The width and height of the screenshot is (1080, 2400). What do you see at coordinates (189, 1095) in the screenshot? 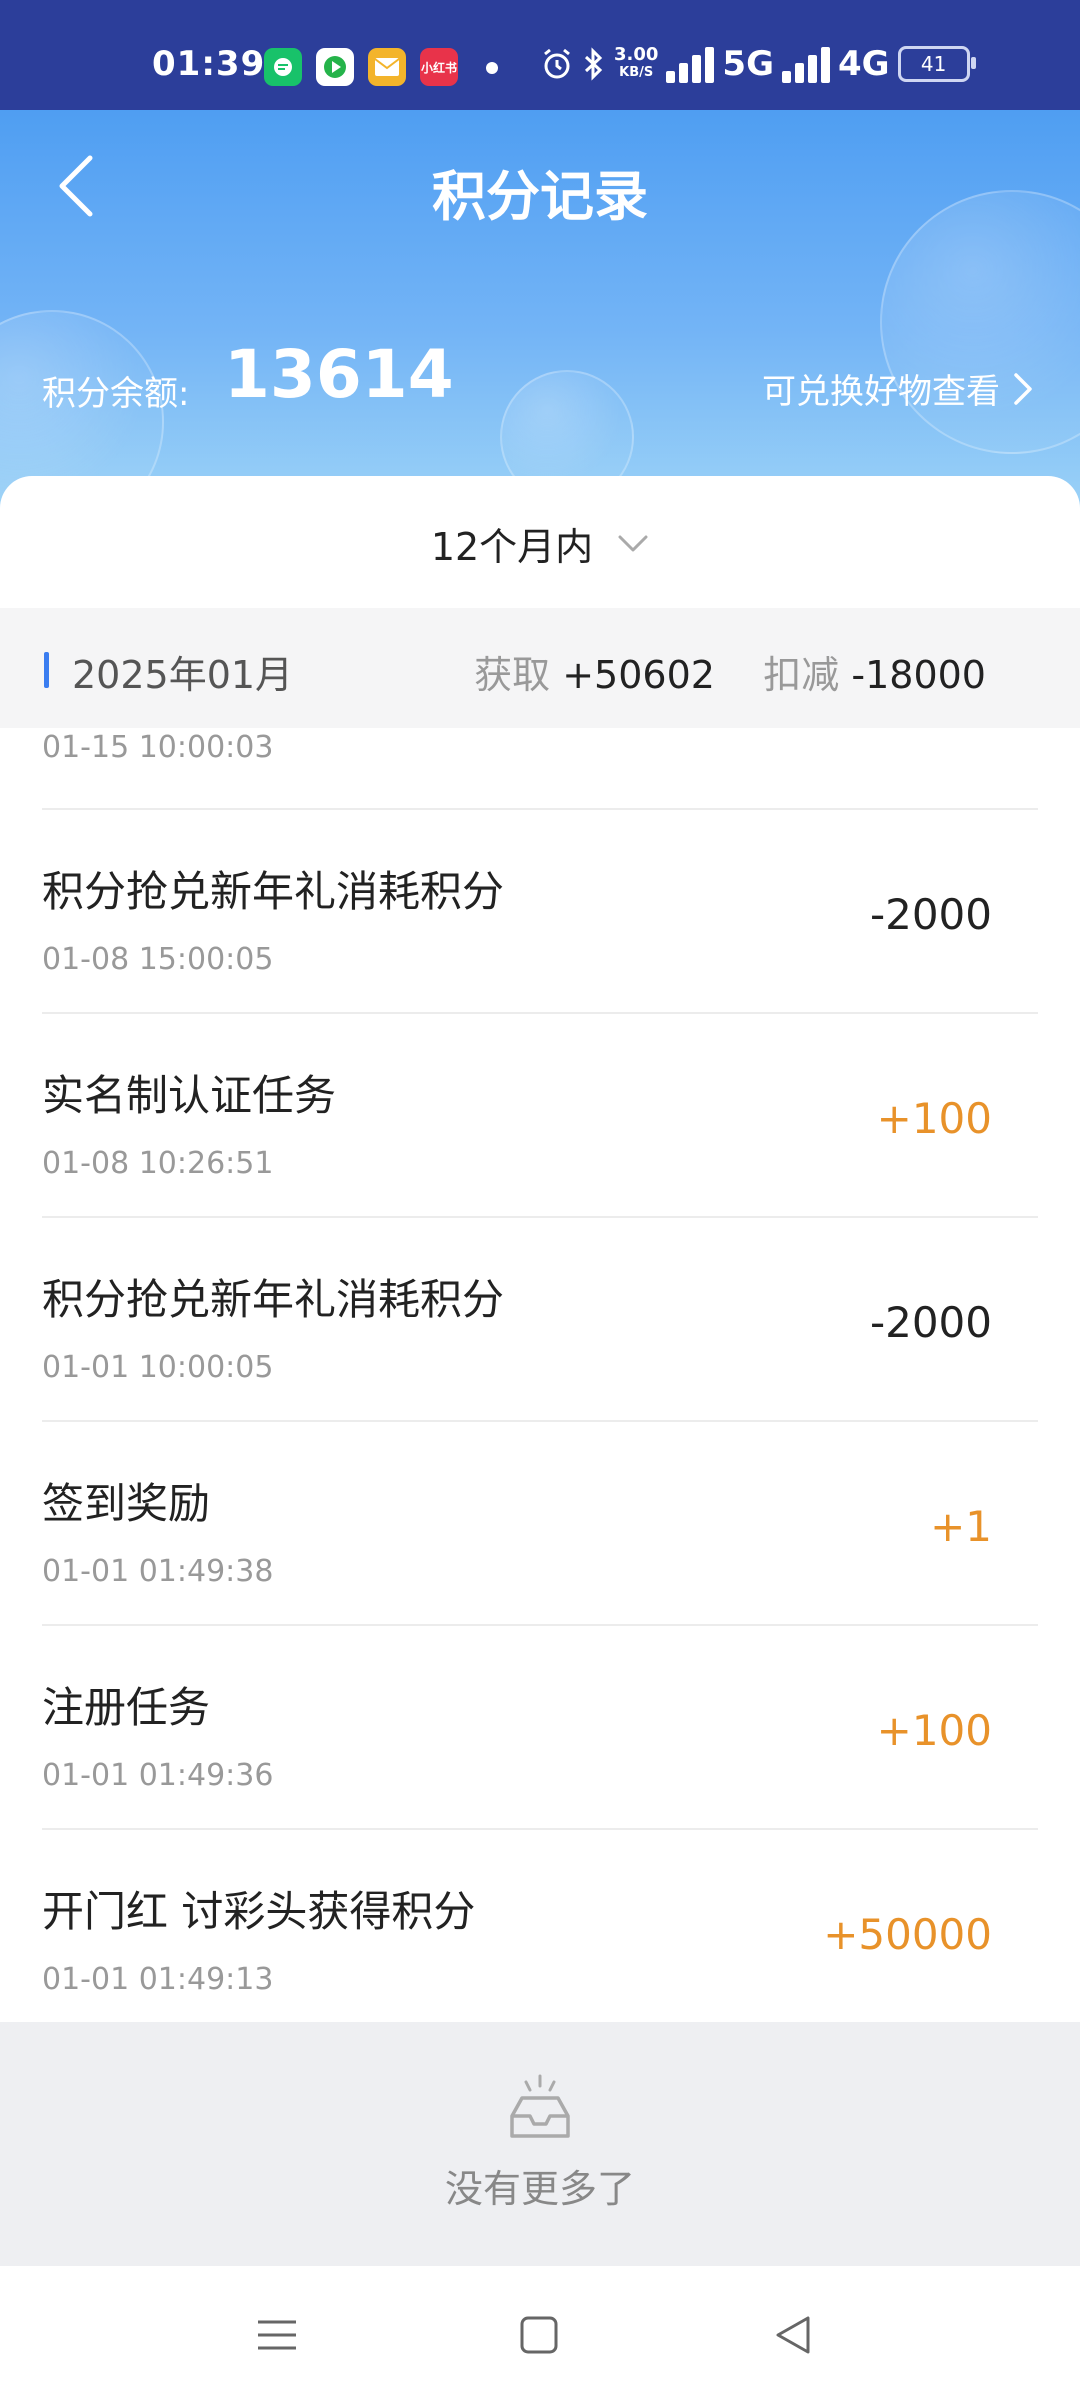
I see `record-title: 实名制认证任务` at bounding box center [189, 1095].